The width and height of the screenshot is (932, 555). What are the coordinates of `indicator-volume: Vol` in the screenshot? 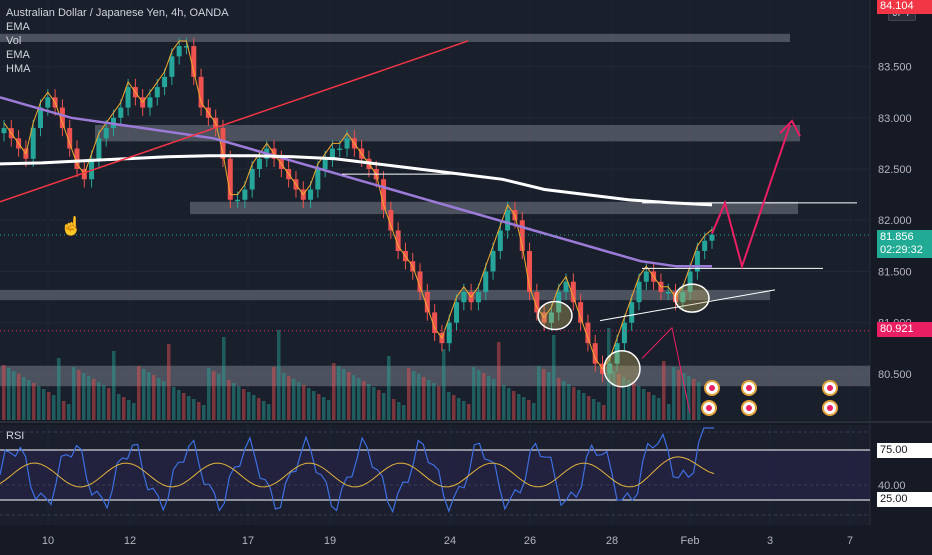 It's located at (117, 41).